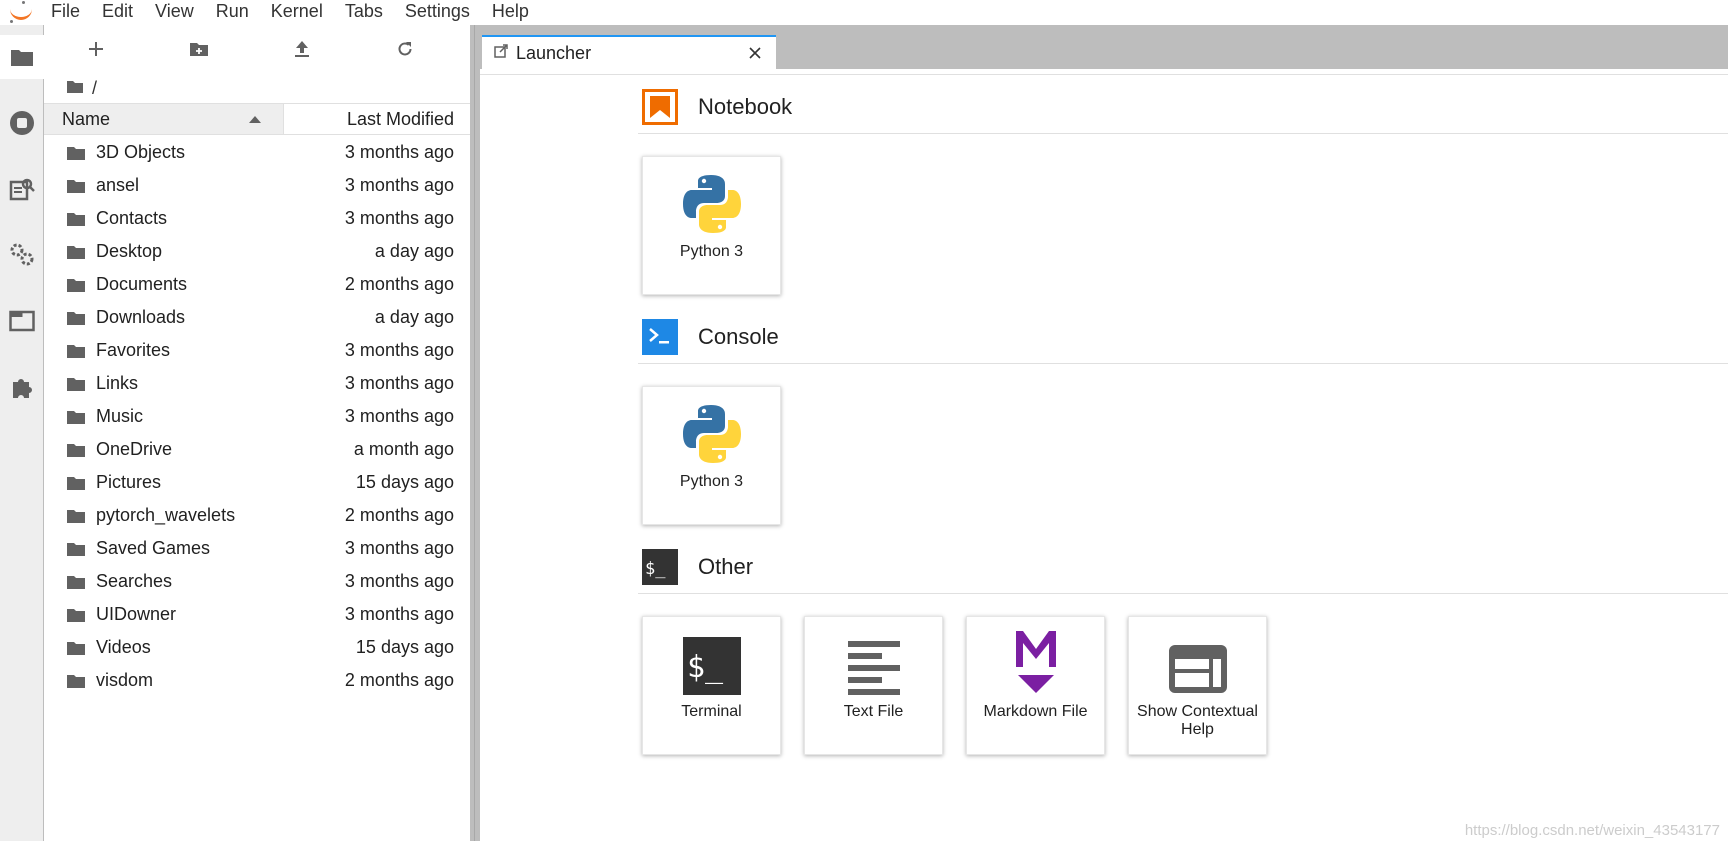 This screenshot has height=841, width=1728. What do you see at coordinates (153, 548) in the screenshot?
I see `file-name: Saved Games` at bounding box center [153, 548].